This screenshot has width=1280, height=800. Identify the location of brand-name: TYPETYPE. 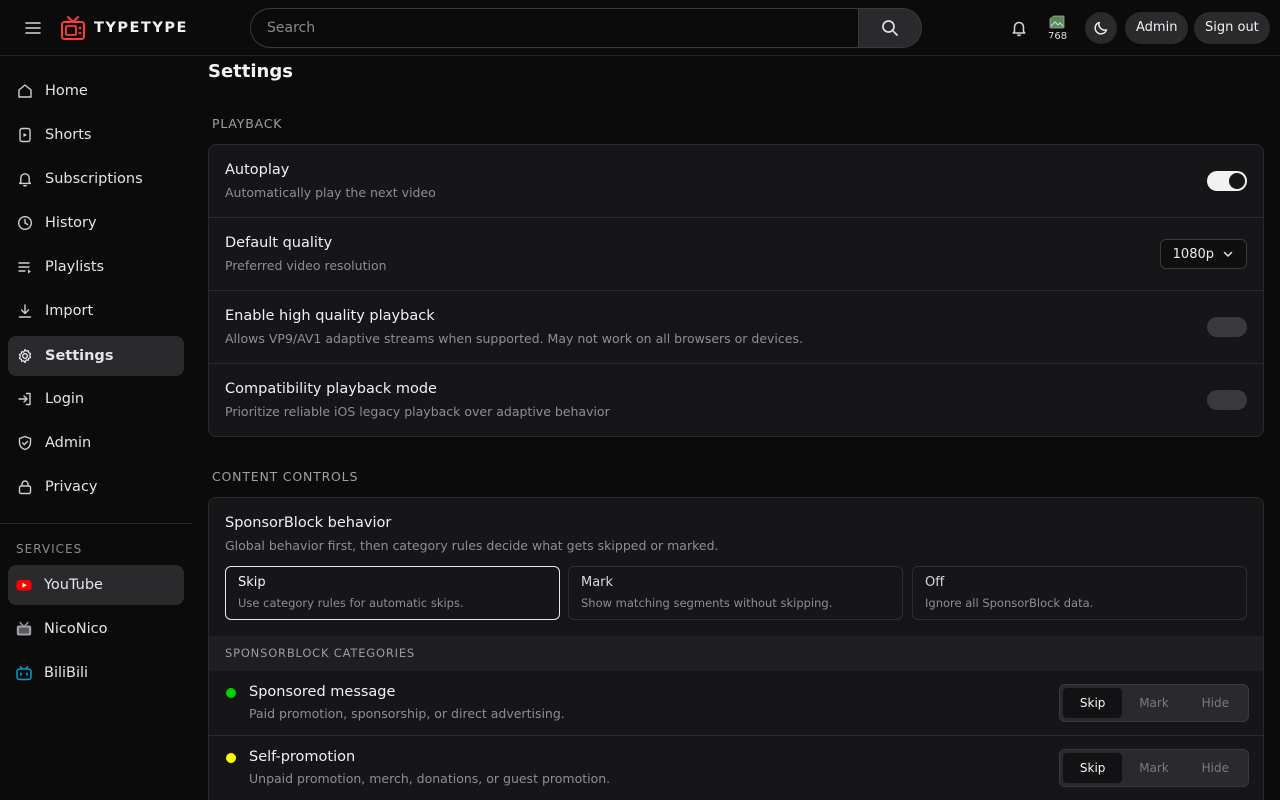
(141, 28).